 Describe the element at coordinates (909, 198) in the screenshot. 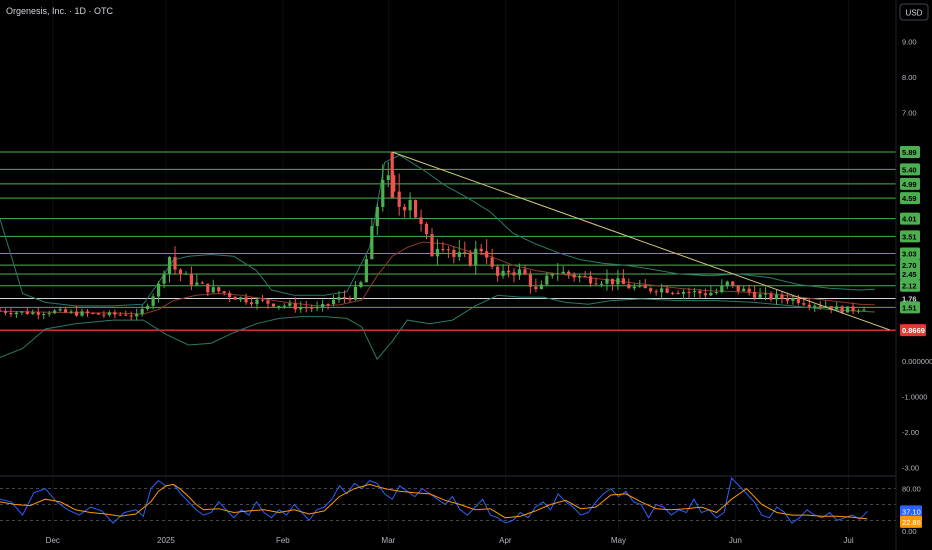

I see `level-tag-label-4.59: 4.59` at that location.